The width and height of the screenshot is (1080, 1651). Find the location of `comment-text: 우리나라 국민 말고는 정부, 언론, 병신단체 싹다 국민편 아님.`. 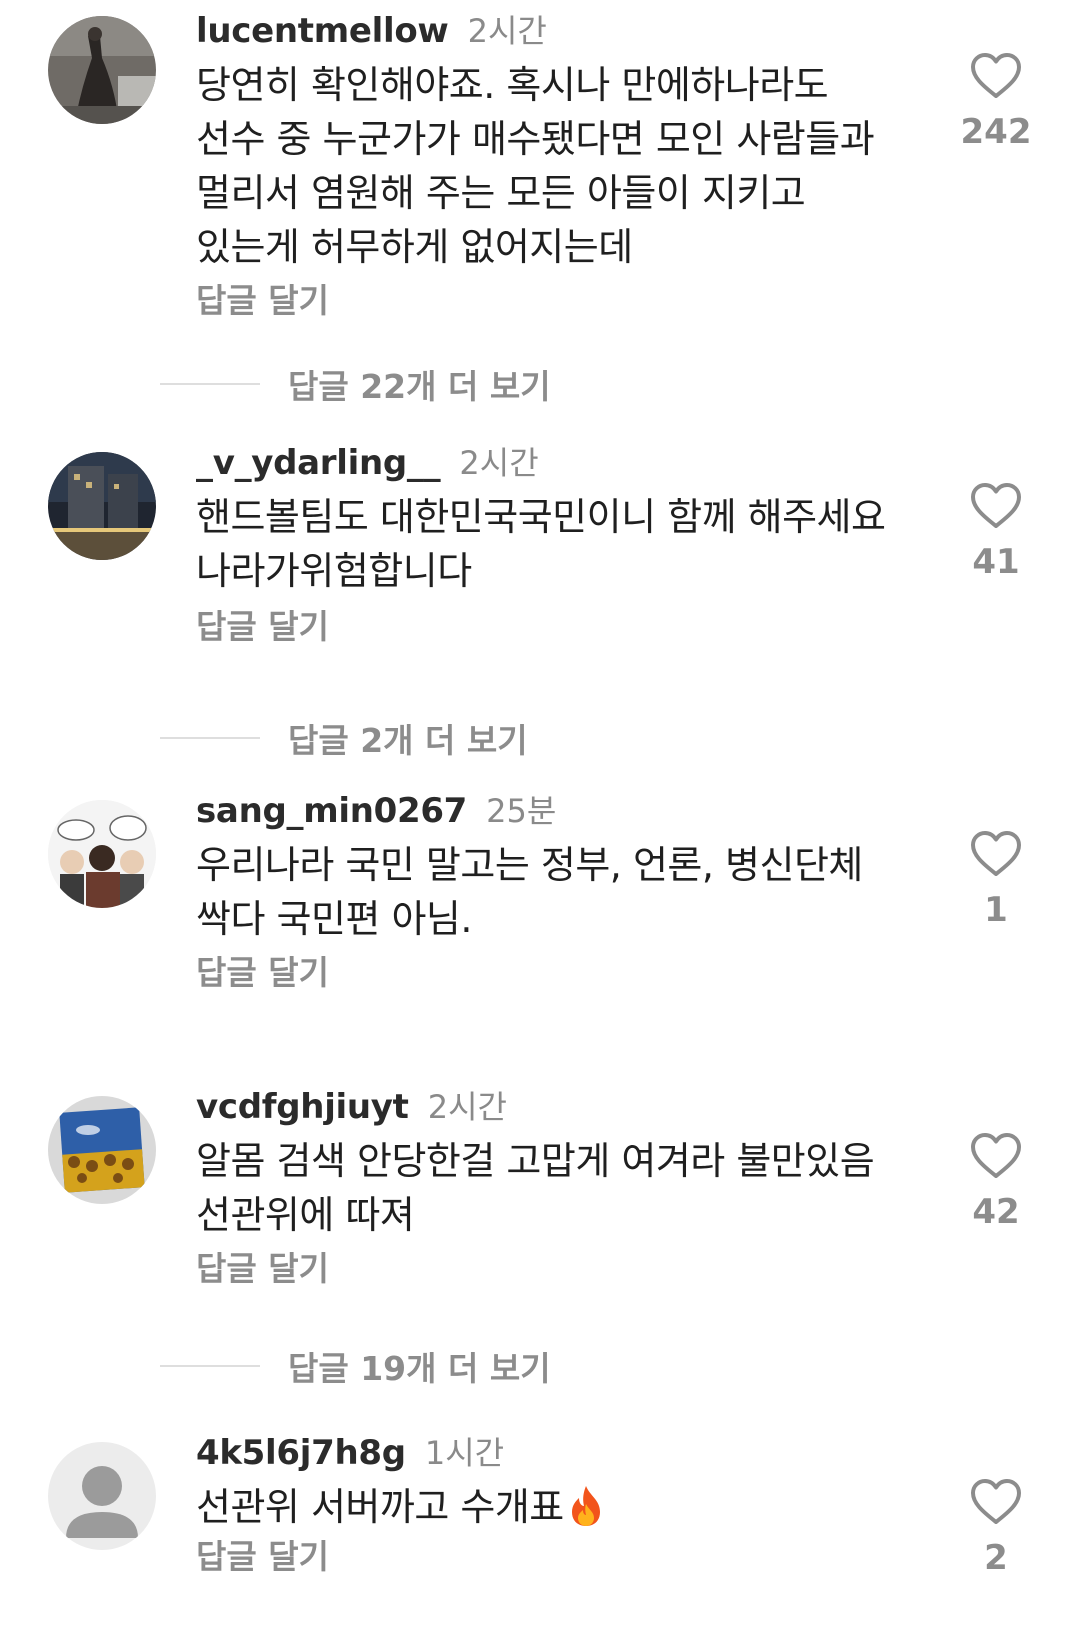

comment-text: 우리나라 국민 말고는 정부, 언론, 병신단체 싹다 국민편 아님. is located at coordinates (556, 892).